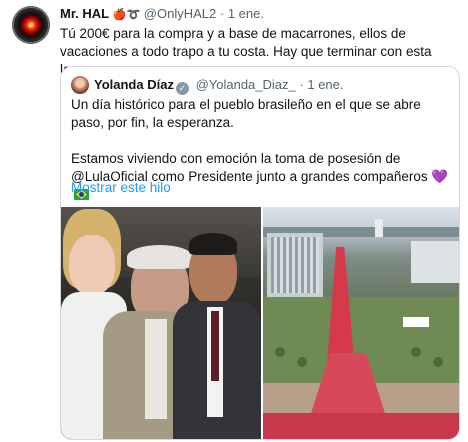 This screenshot has width=468, height=442. I want to click on quote-author-handle: @Yolanda_Diaz_, so click(246, 84).